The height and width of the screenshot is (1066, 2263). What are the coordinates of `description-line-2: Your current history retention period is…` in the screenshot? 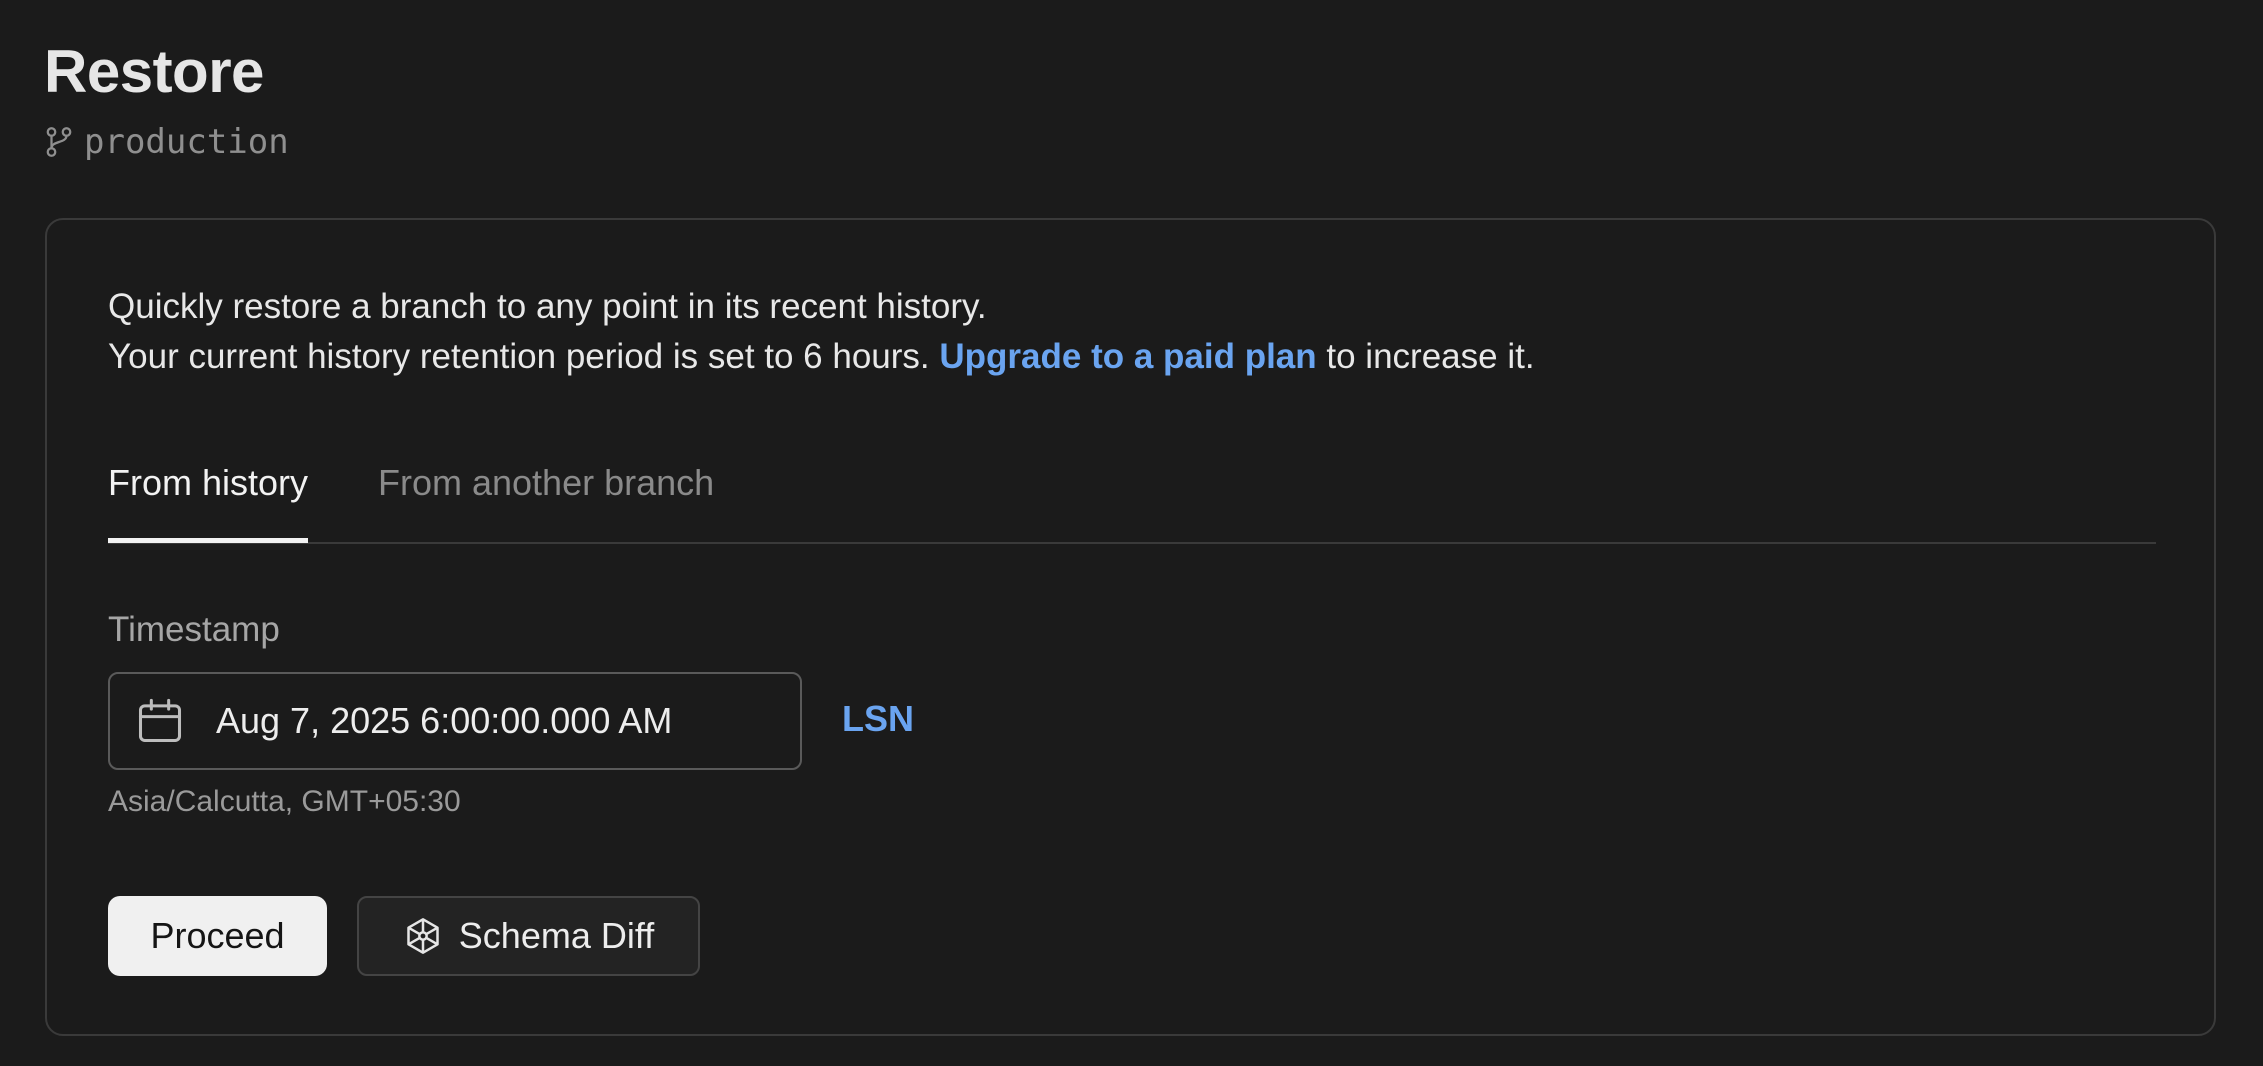 It's located at (821, 357).